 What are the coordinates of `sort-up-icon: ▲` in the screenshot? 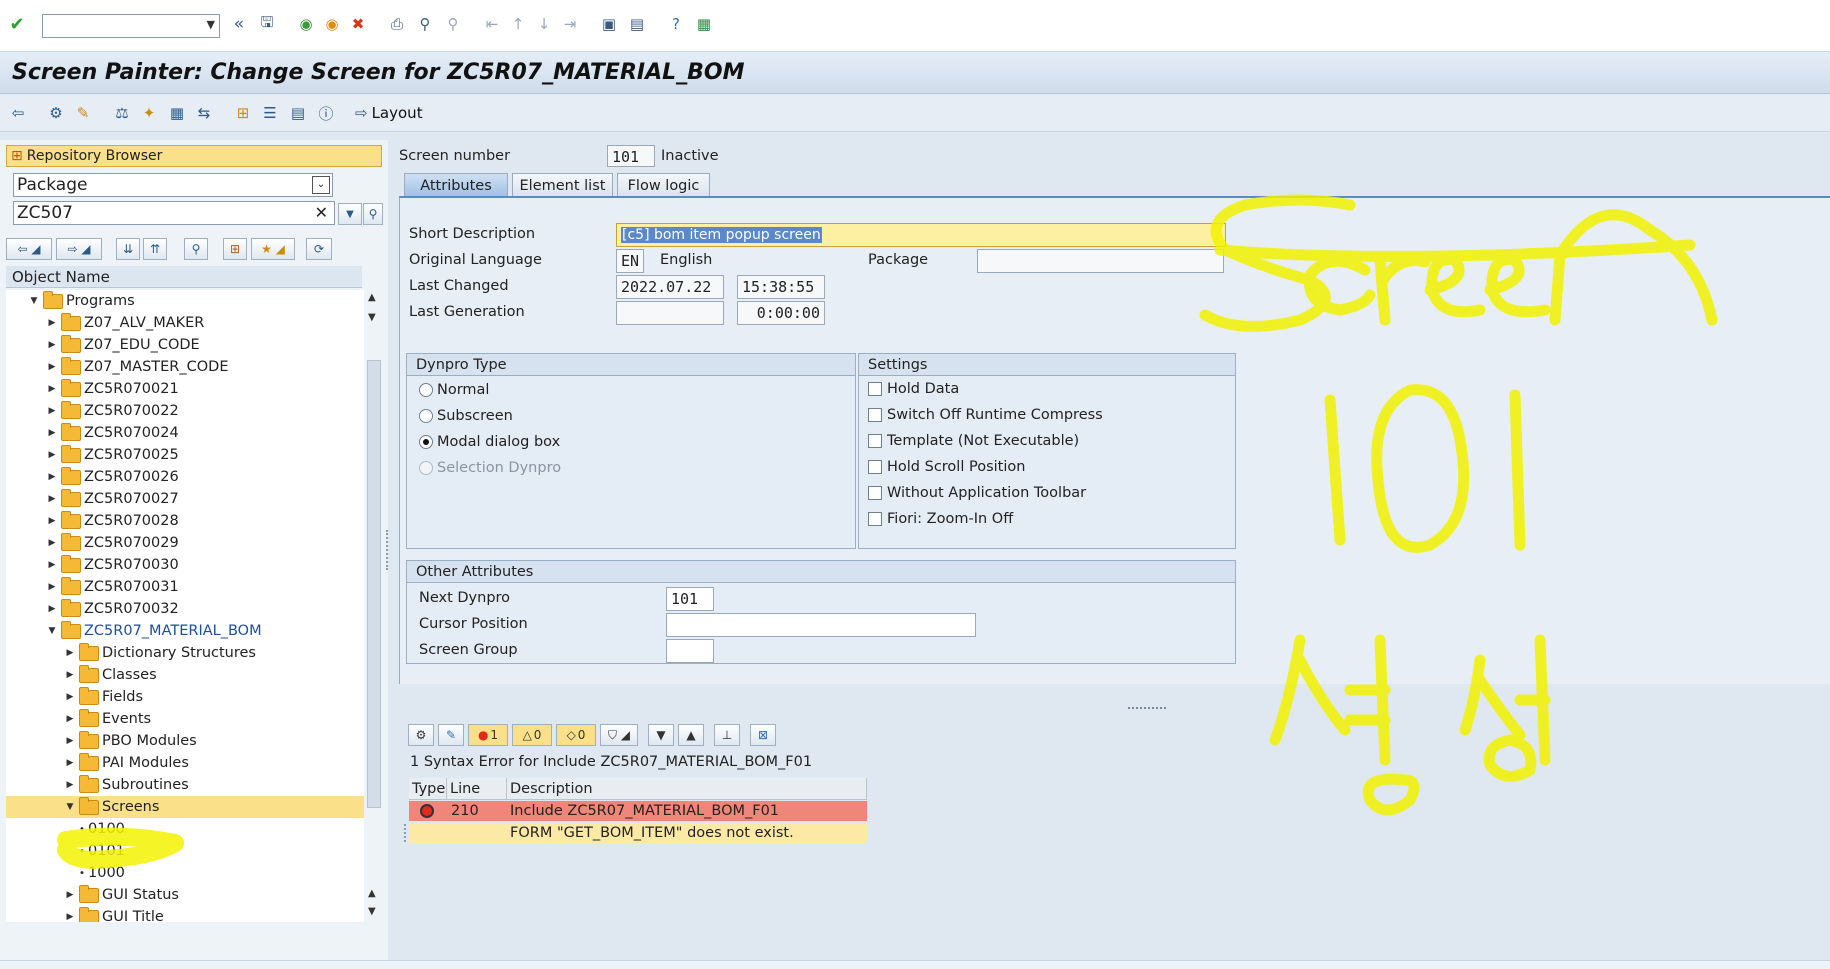 It's located at (691, 735).